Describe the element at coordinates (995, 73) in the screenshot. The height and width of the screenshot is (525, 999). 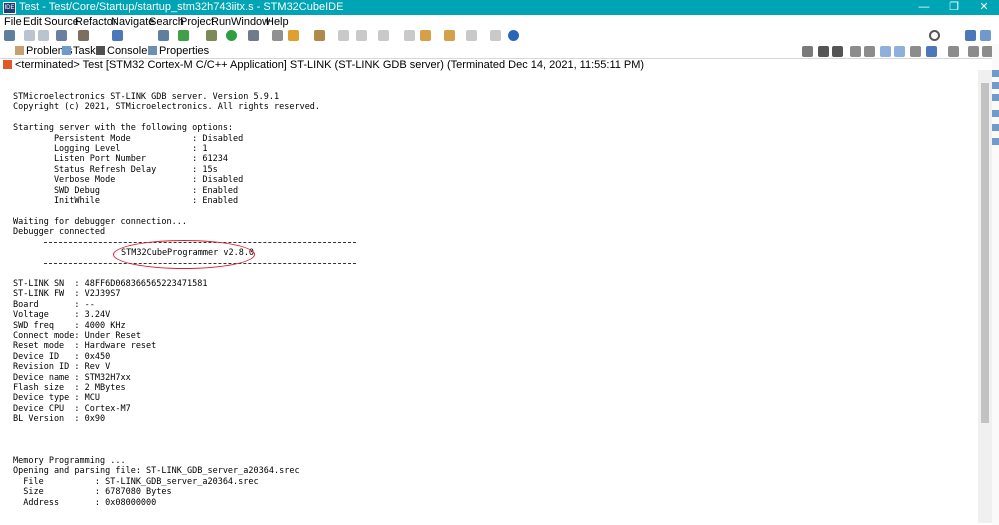
I see `trim-outline-icon` at that location.